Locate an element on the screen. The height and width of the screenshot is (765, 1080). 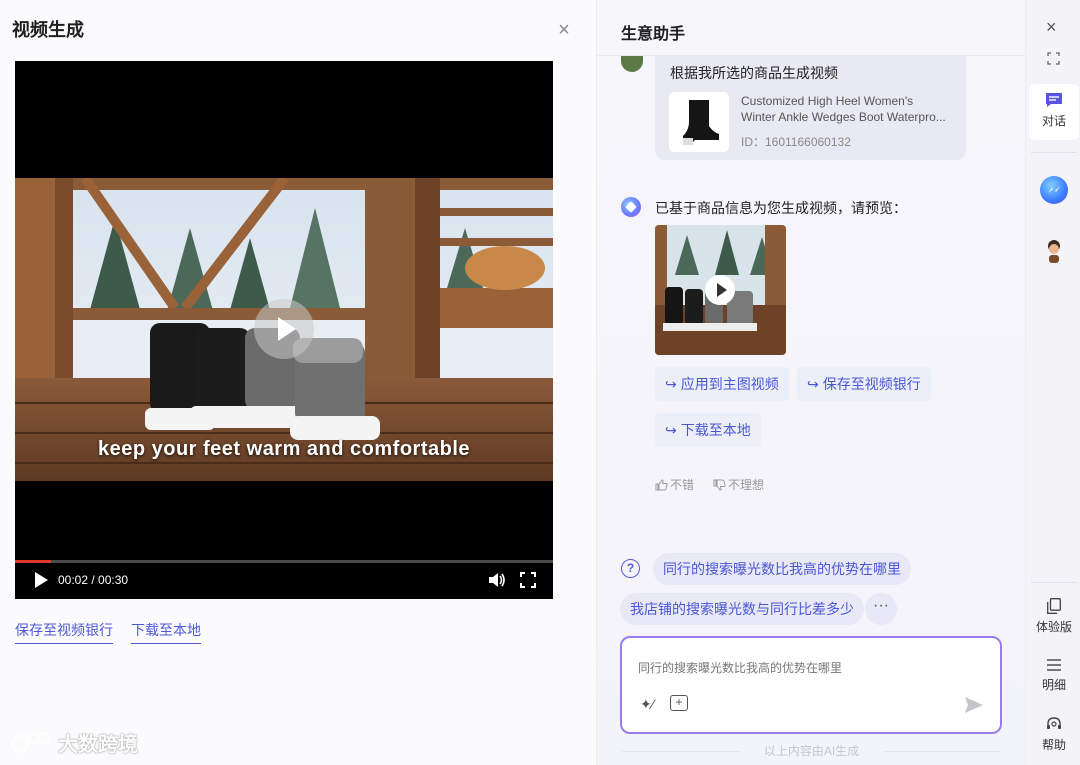
fullscreen-icon is located at coordinates (528, 580).